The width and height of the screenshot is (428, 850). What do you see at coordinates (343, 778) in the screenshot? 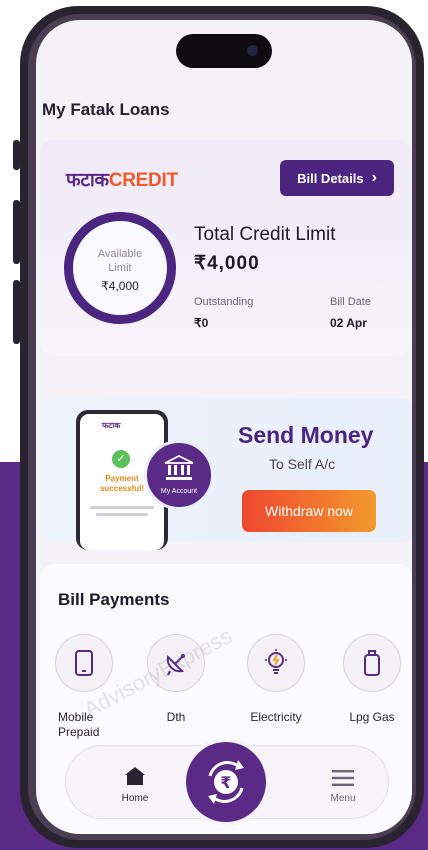
I see `menu-icon` at bounding box center [343, 778].